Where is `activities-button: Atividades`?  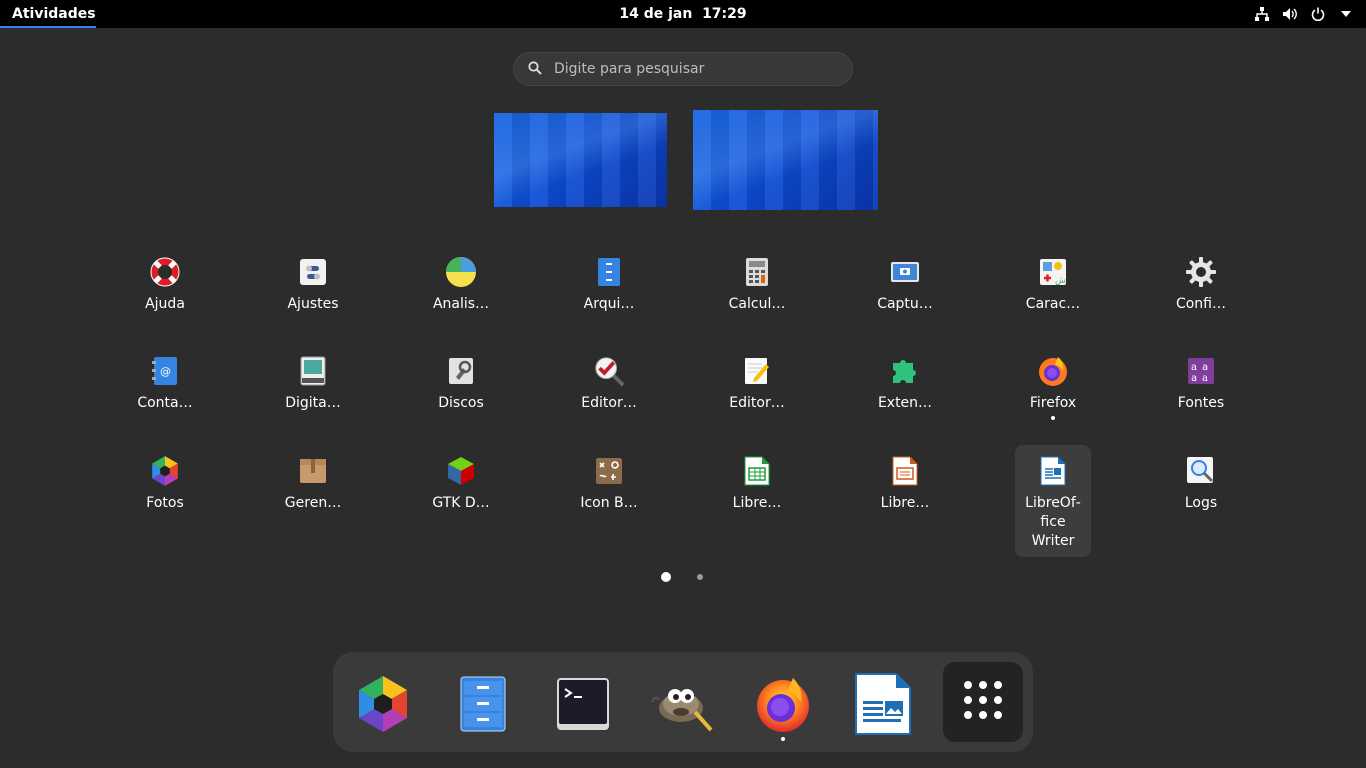
activities-button: Atividades is located at coordinates (54, 14).